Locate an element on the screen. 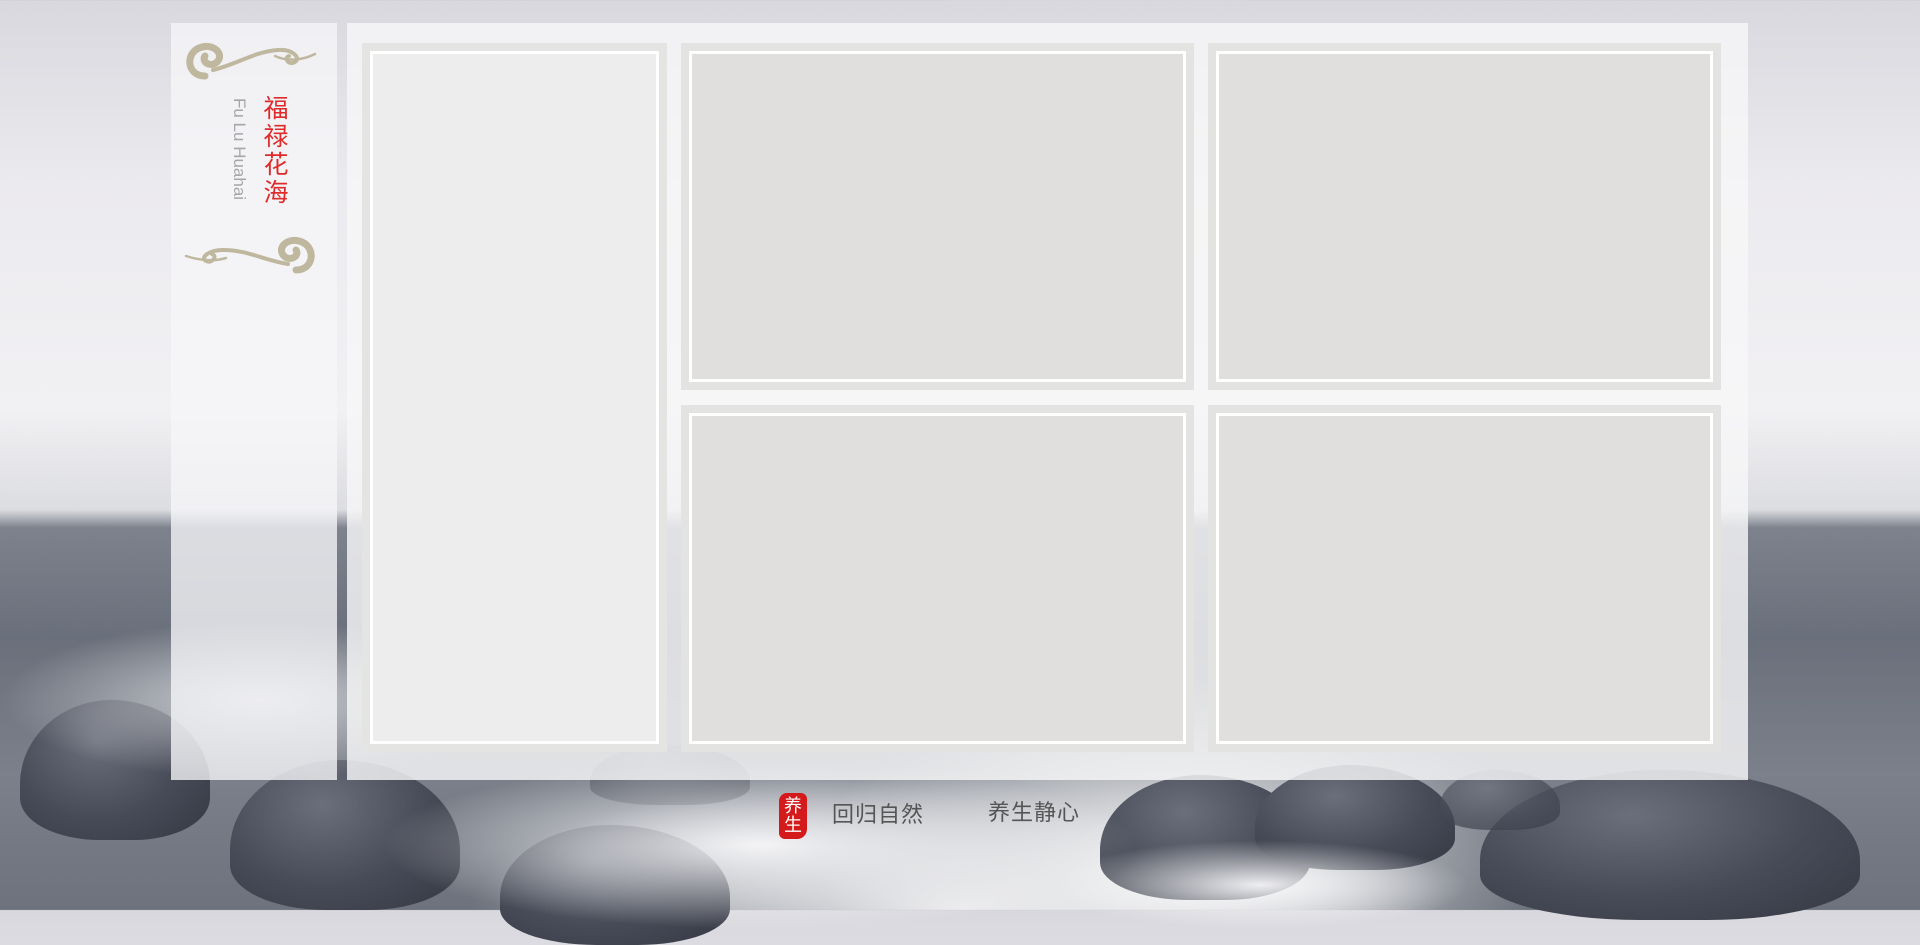  health-seal-stamp: 养 生 is located at coordinates (793, 816).